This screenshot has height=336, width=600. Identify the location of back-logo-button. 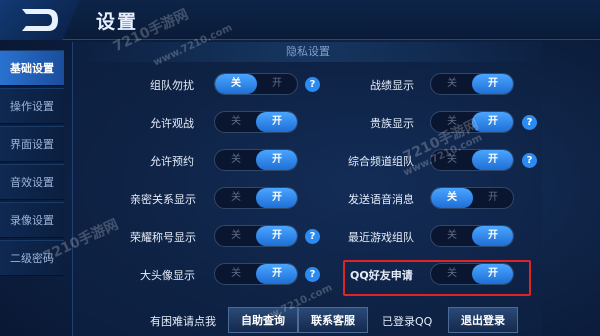
(40, 20).